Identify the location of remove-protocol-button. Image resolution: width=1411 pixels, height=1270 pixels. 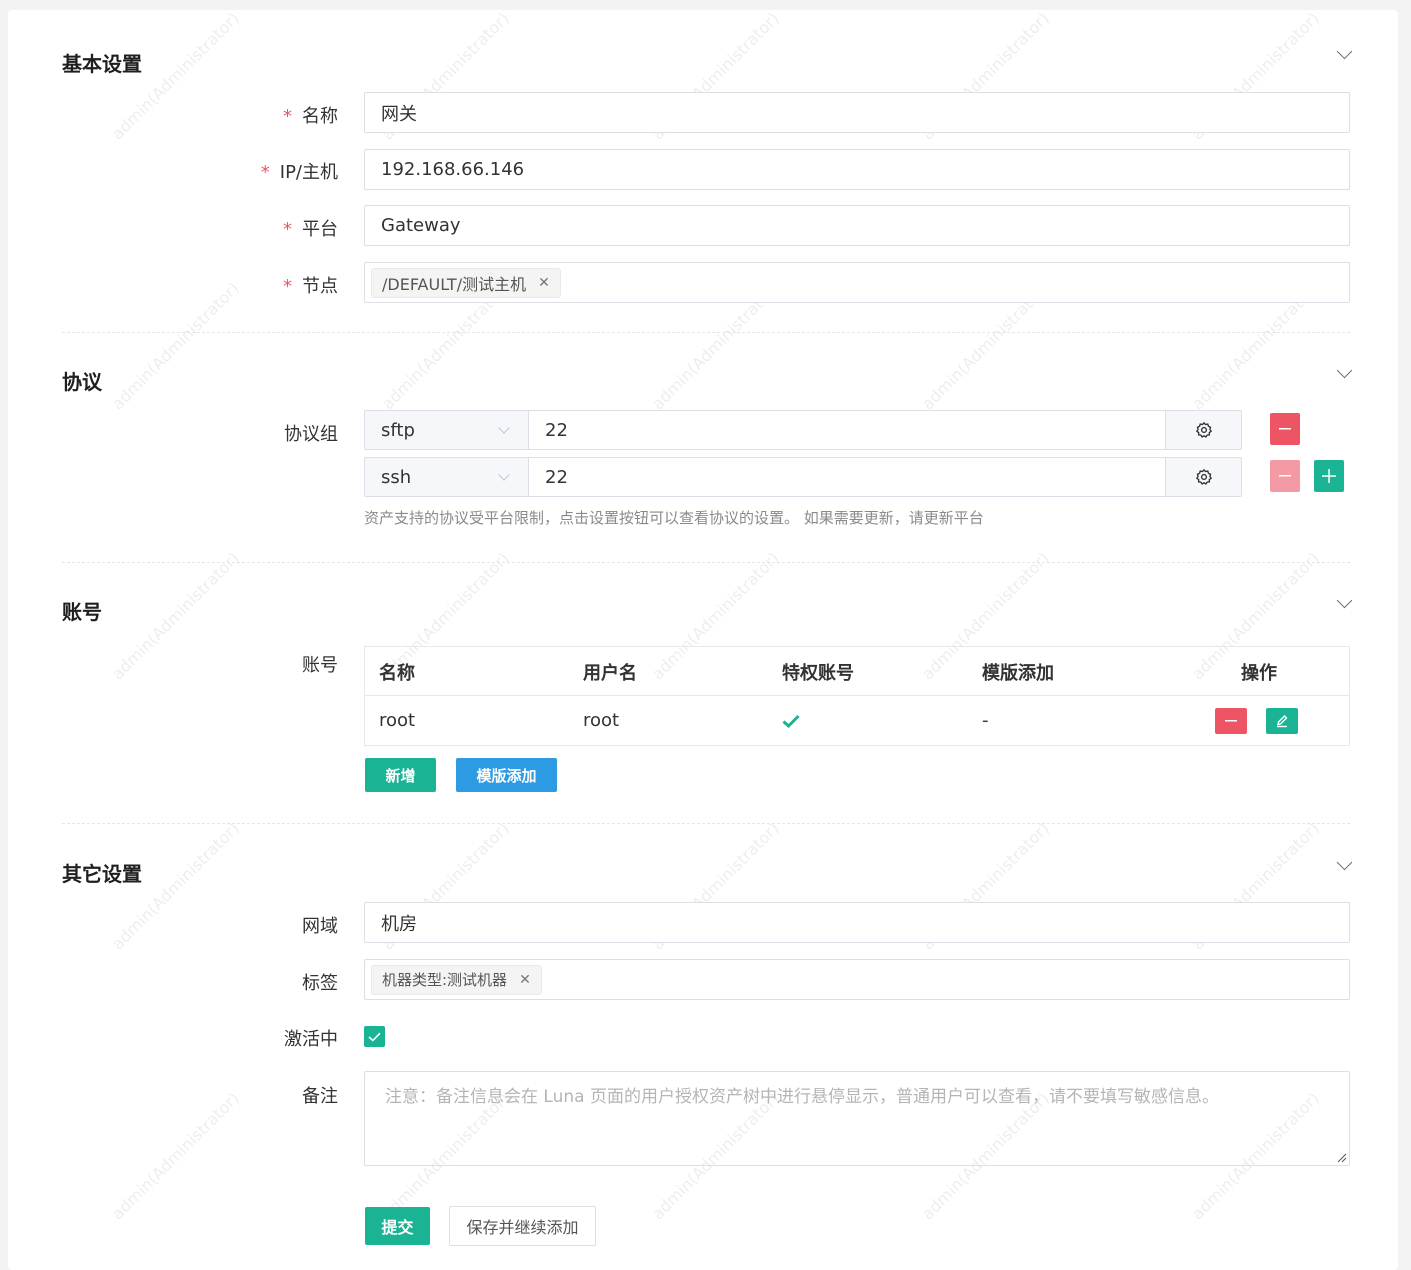
(1285, 429).